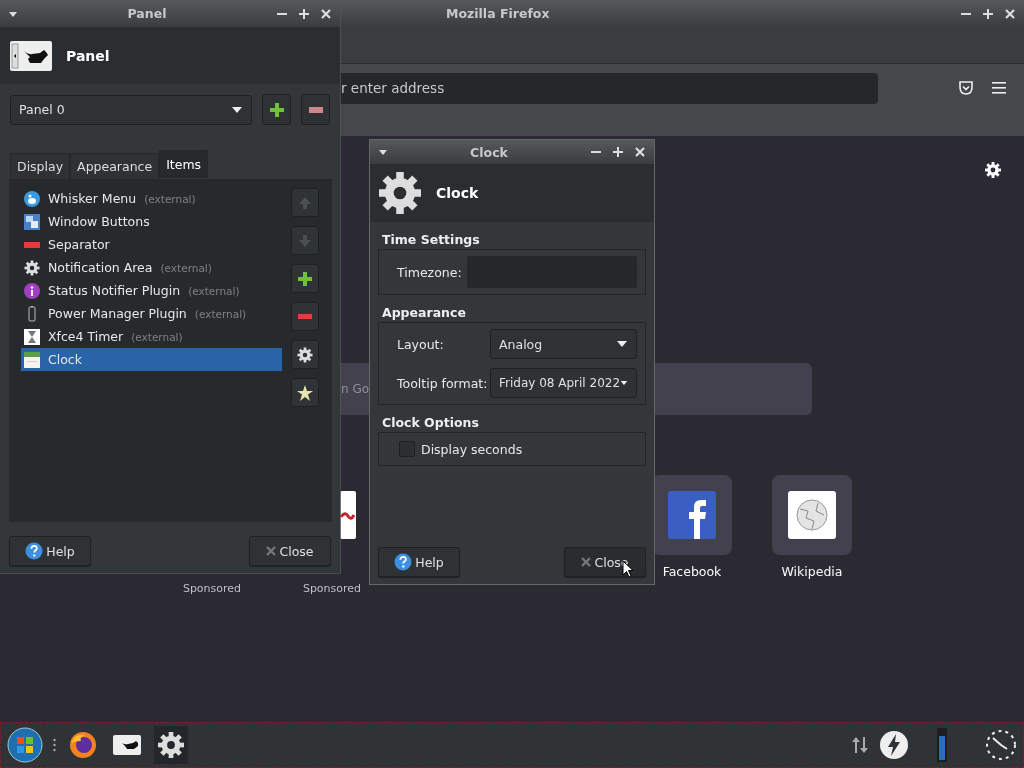 This screenshot has height=768, width=1024. I want to click on plugin-item: Status Notifier Plugin (external), so click(151, 290).